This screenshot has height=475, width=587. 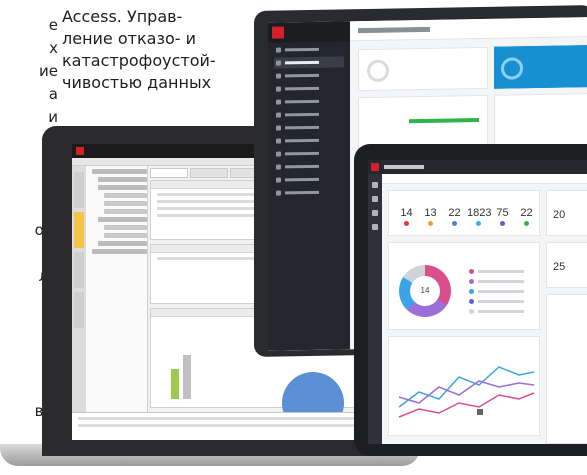 I want to click on line-chart-card, so click(x=464, y=386).